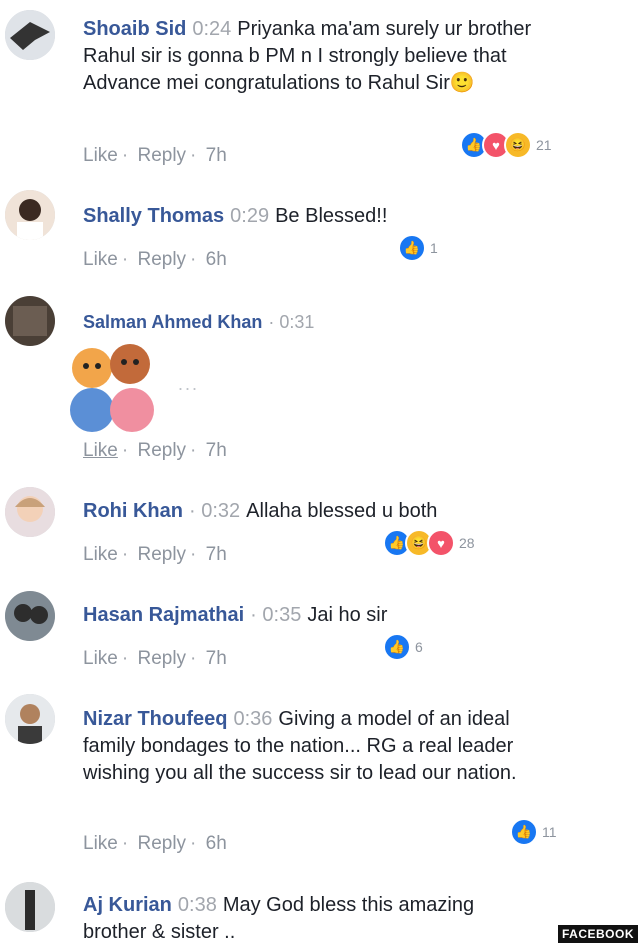 This screenshot has height=950, width=640. What do you see at coordinates (249, 216) in the screenshot?
I see `timestamp: 0:29` at bounding box center [249, 216].